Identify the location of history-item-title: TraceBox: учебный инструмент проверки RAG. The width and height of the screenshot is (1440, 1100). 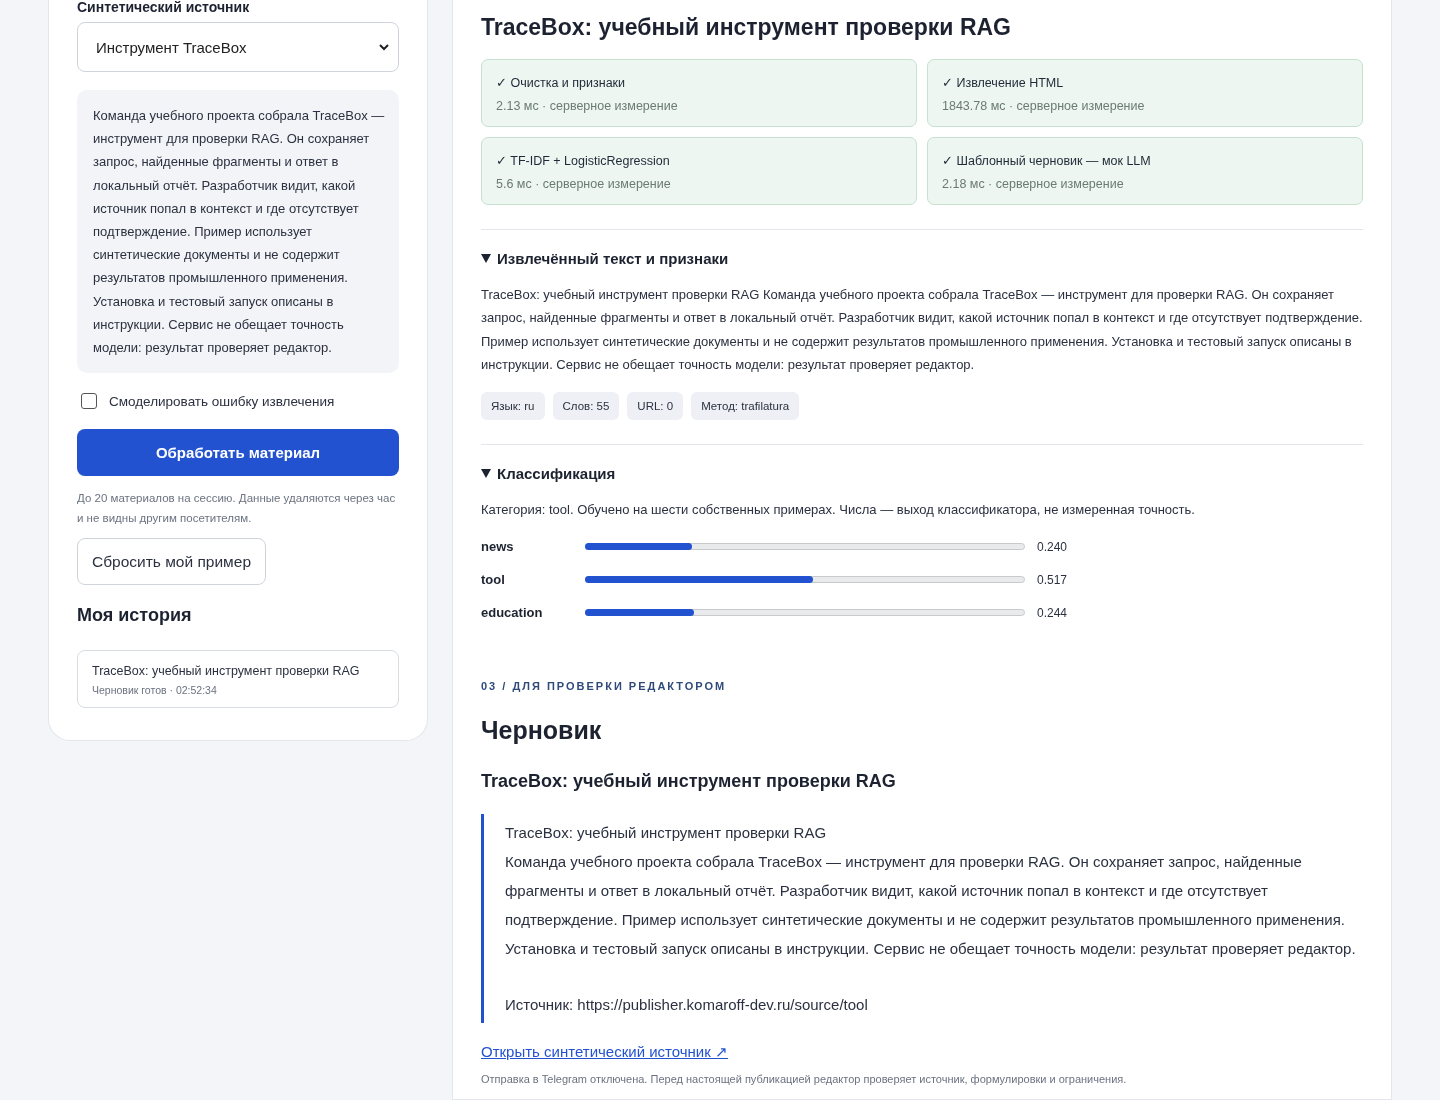
(226, 671).